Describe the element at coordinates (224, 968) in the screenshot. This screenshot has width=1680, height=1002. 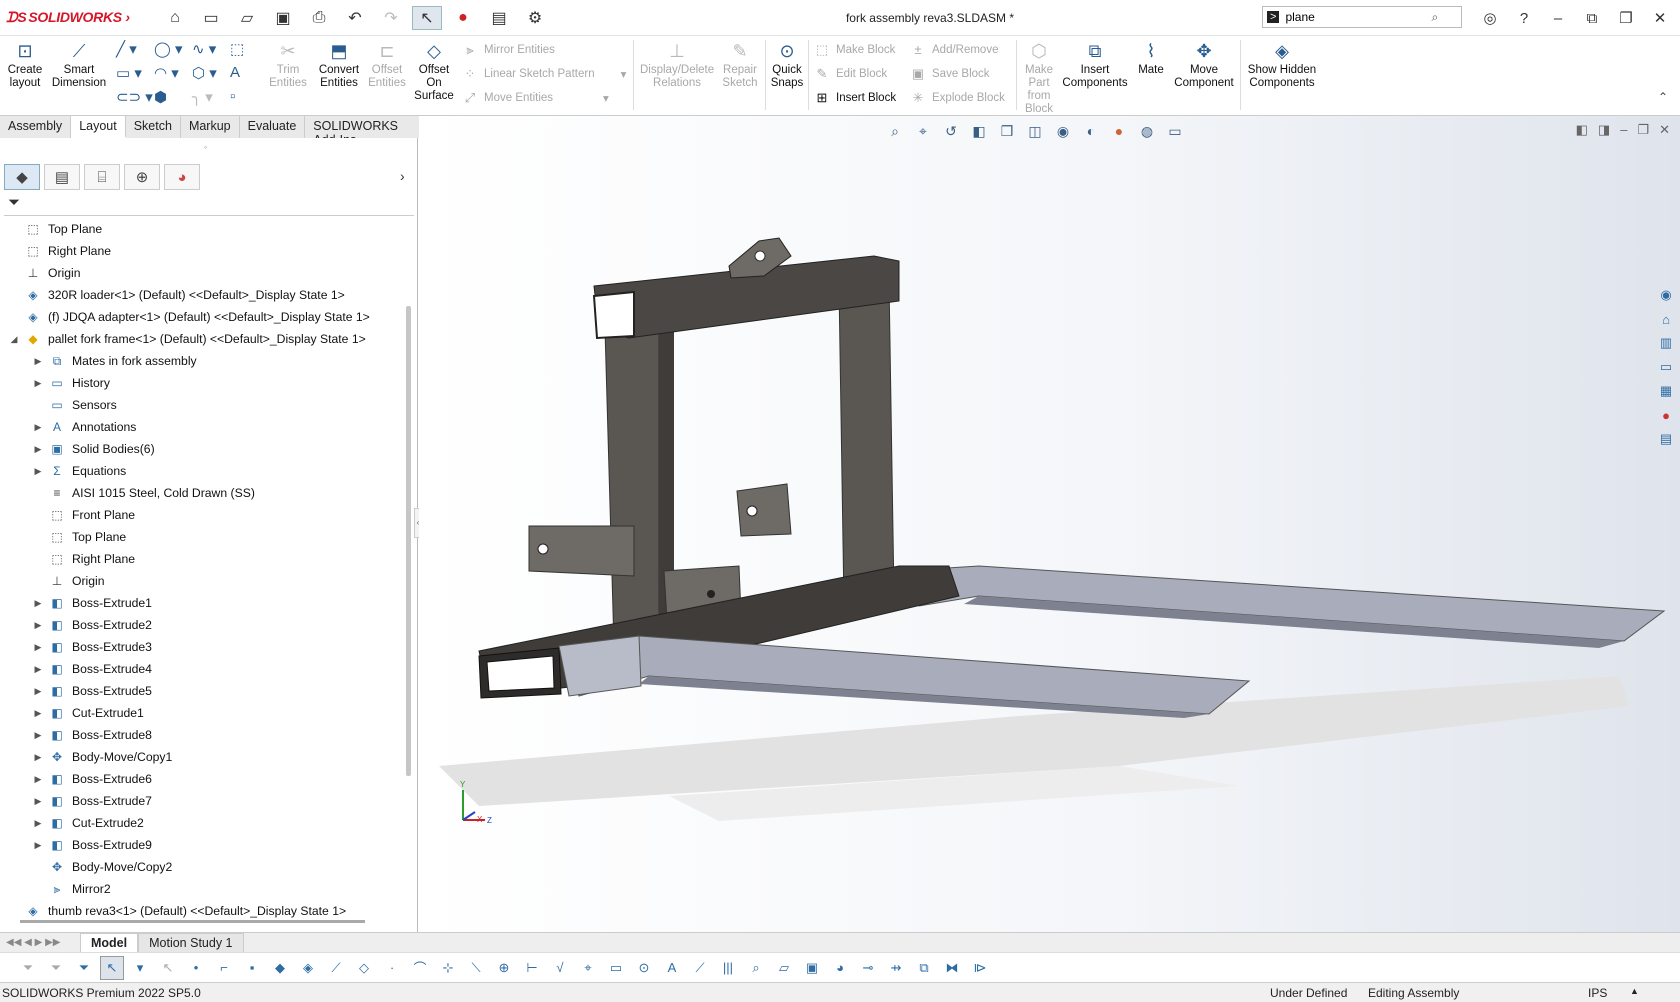
I see `filter-edges-icon: ⌐` at that location.